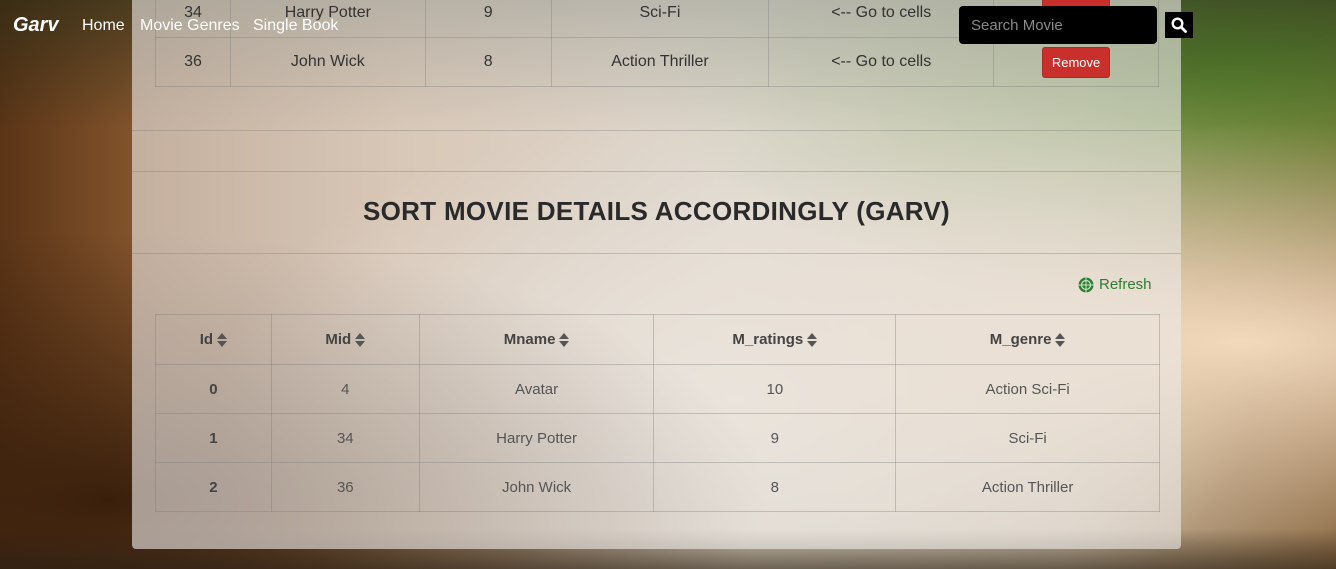  I want to click on cell-id: 2, so click(213, 487).